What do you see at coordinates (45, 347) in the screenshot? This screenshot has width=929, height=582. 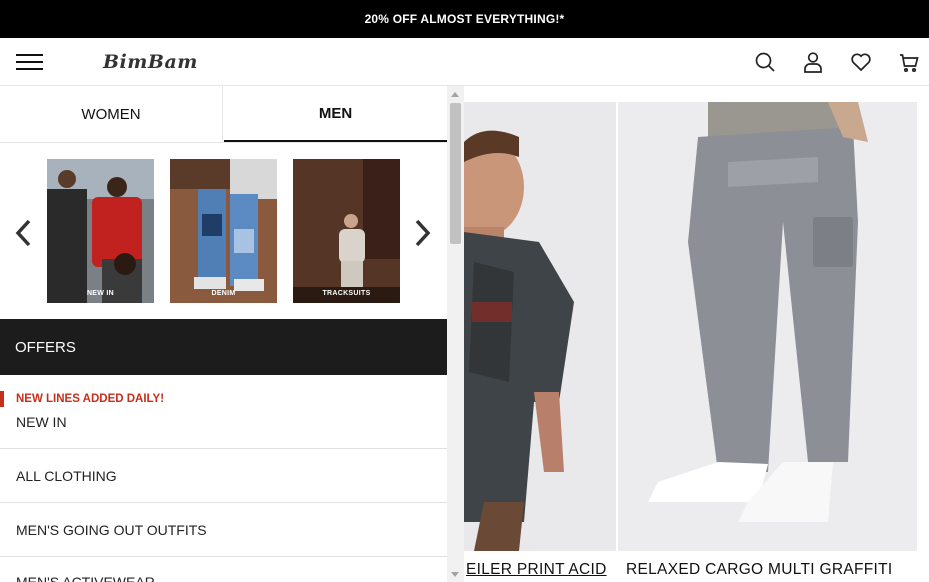 I see `offers-label: OFFERS` at bounding box center [45, 347].